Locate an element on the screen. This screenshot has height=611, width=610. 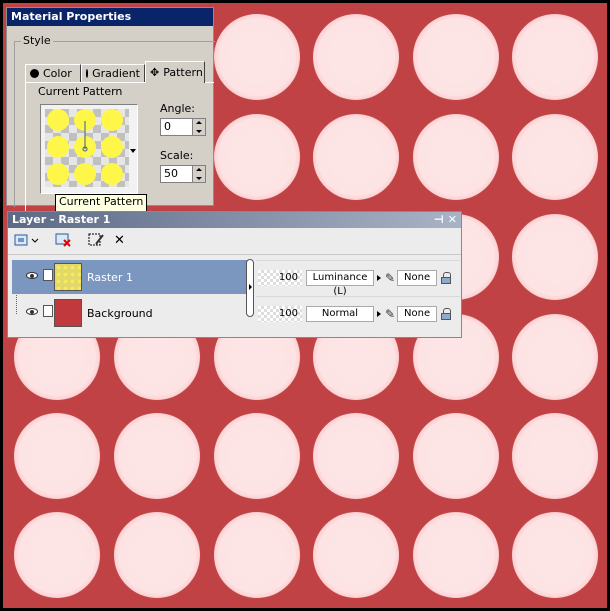
layer-row-raster-1: Raster 1 is located at coordinates (132, 277).